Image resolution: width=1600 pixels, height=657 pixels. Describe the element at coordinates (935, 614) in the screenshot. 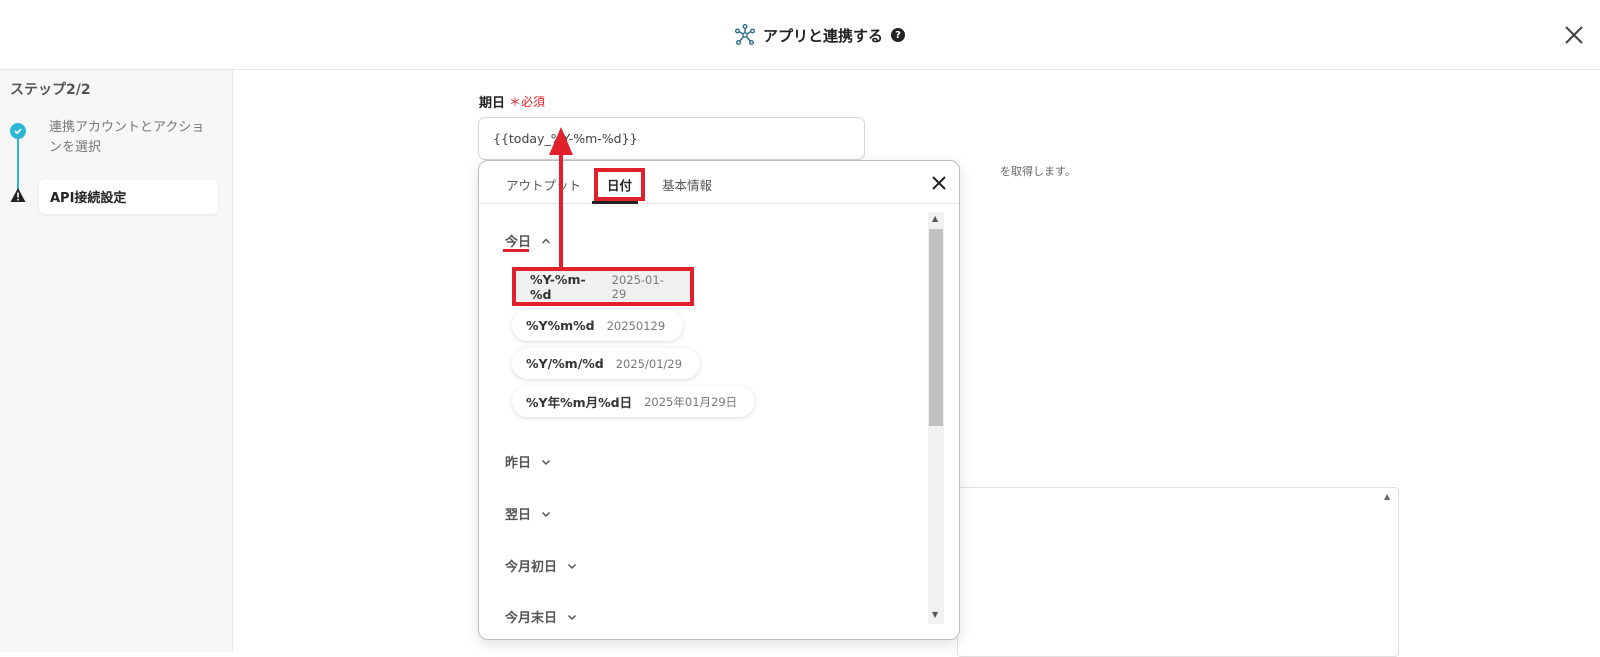

I see `scroll-down-icon: ▼` at that location.